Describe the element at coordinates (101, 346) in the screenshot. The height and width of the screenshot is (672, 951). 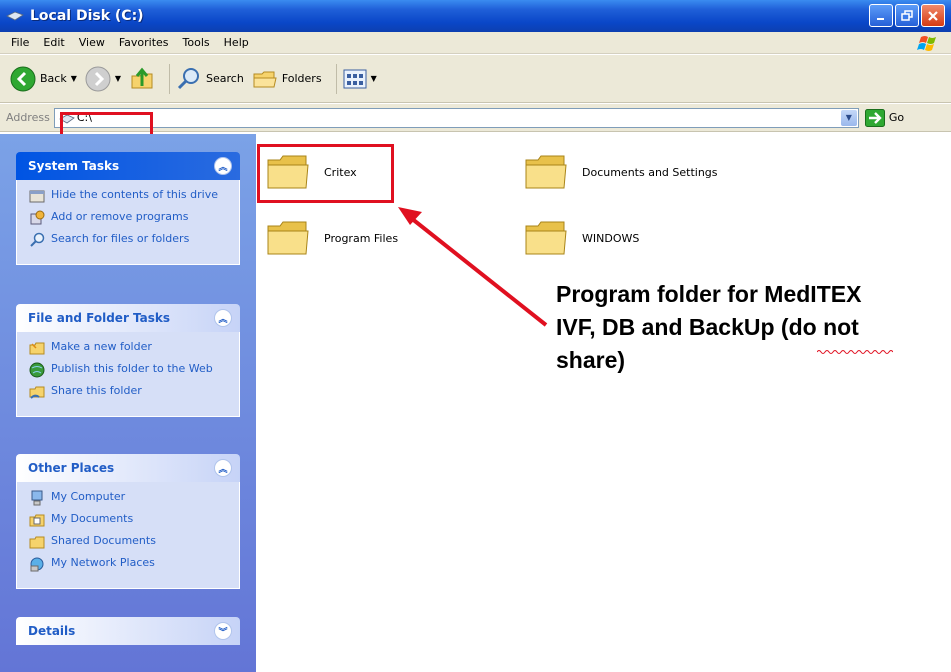
I see `task-label: Make a new folder` at that location.